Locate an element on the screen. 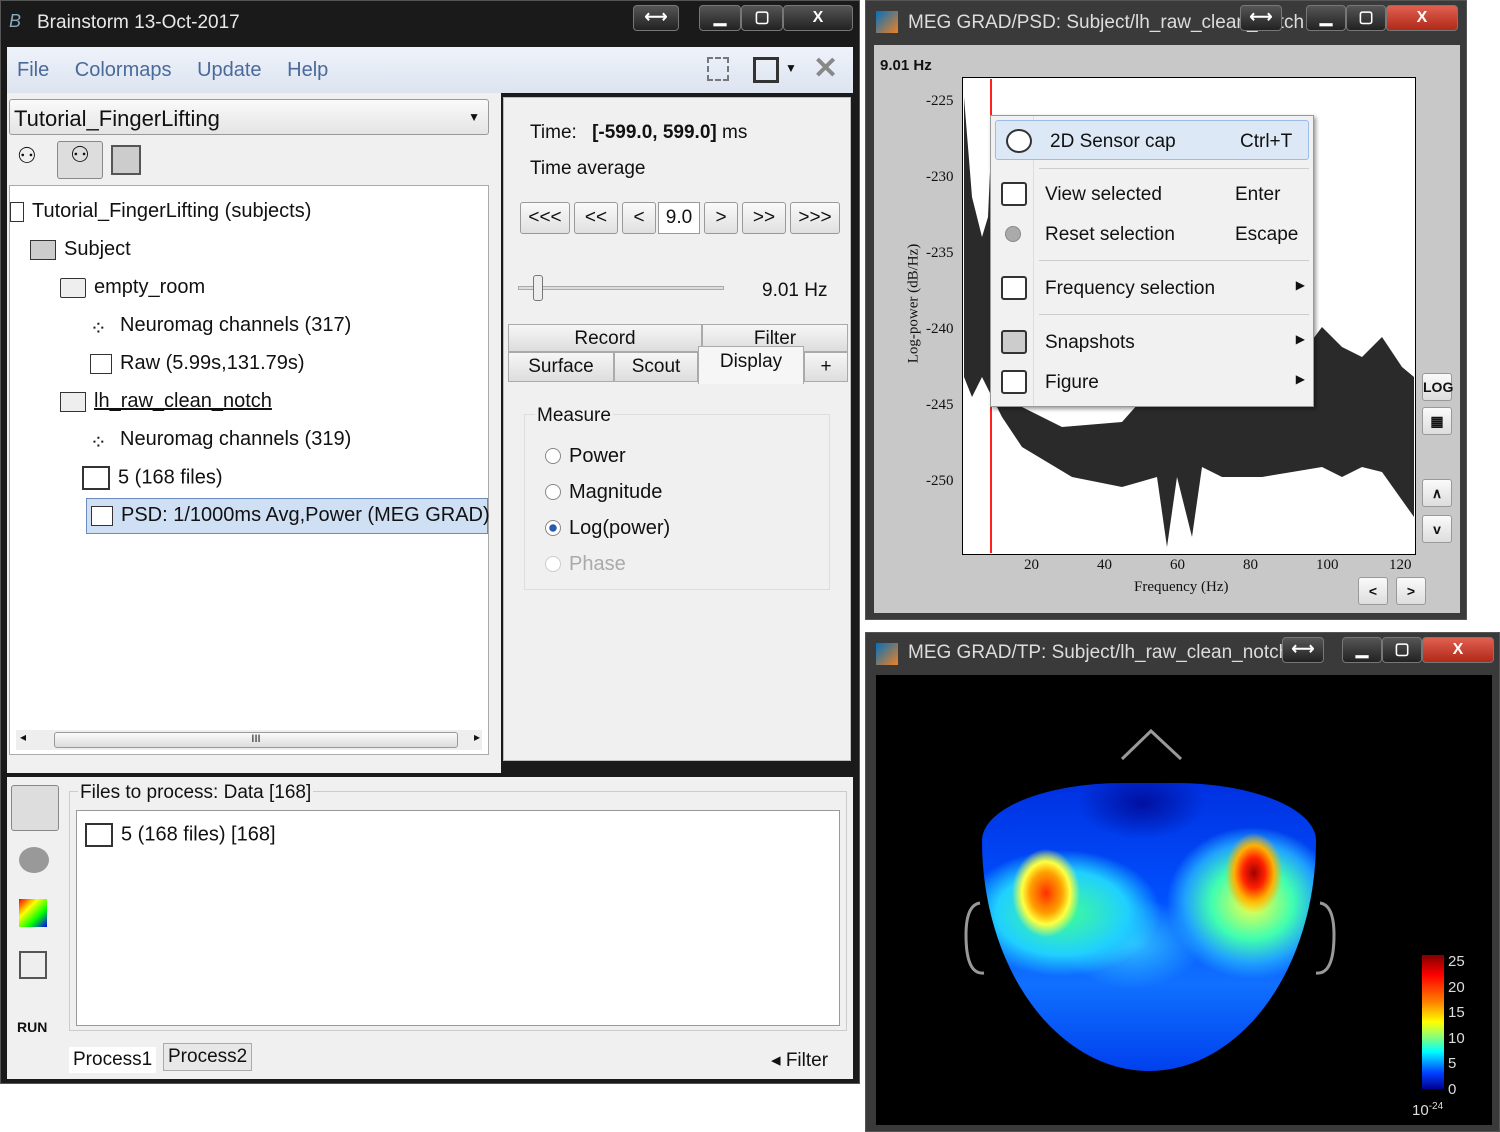  colorbar-exponent: 10-24 is located at coordinates (1428, 1110).